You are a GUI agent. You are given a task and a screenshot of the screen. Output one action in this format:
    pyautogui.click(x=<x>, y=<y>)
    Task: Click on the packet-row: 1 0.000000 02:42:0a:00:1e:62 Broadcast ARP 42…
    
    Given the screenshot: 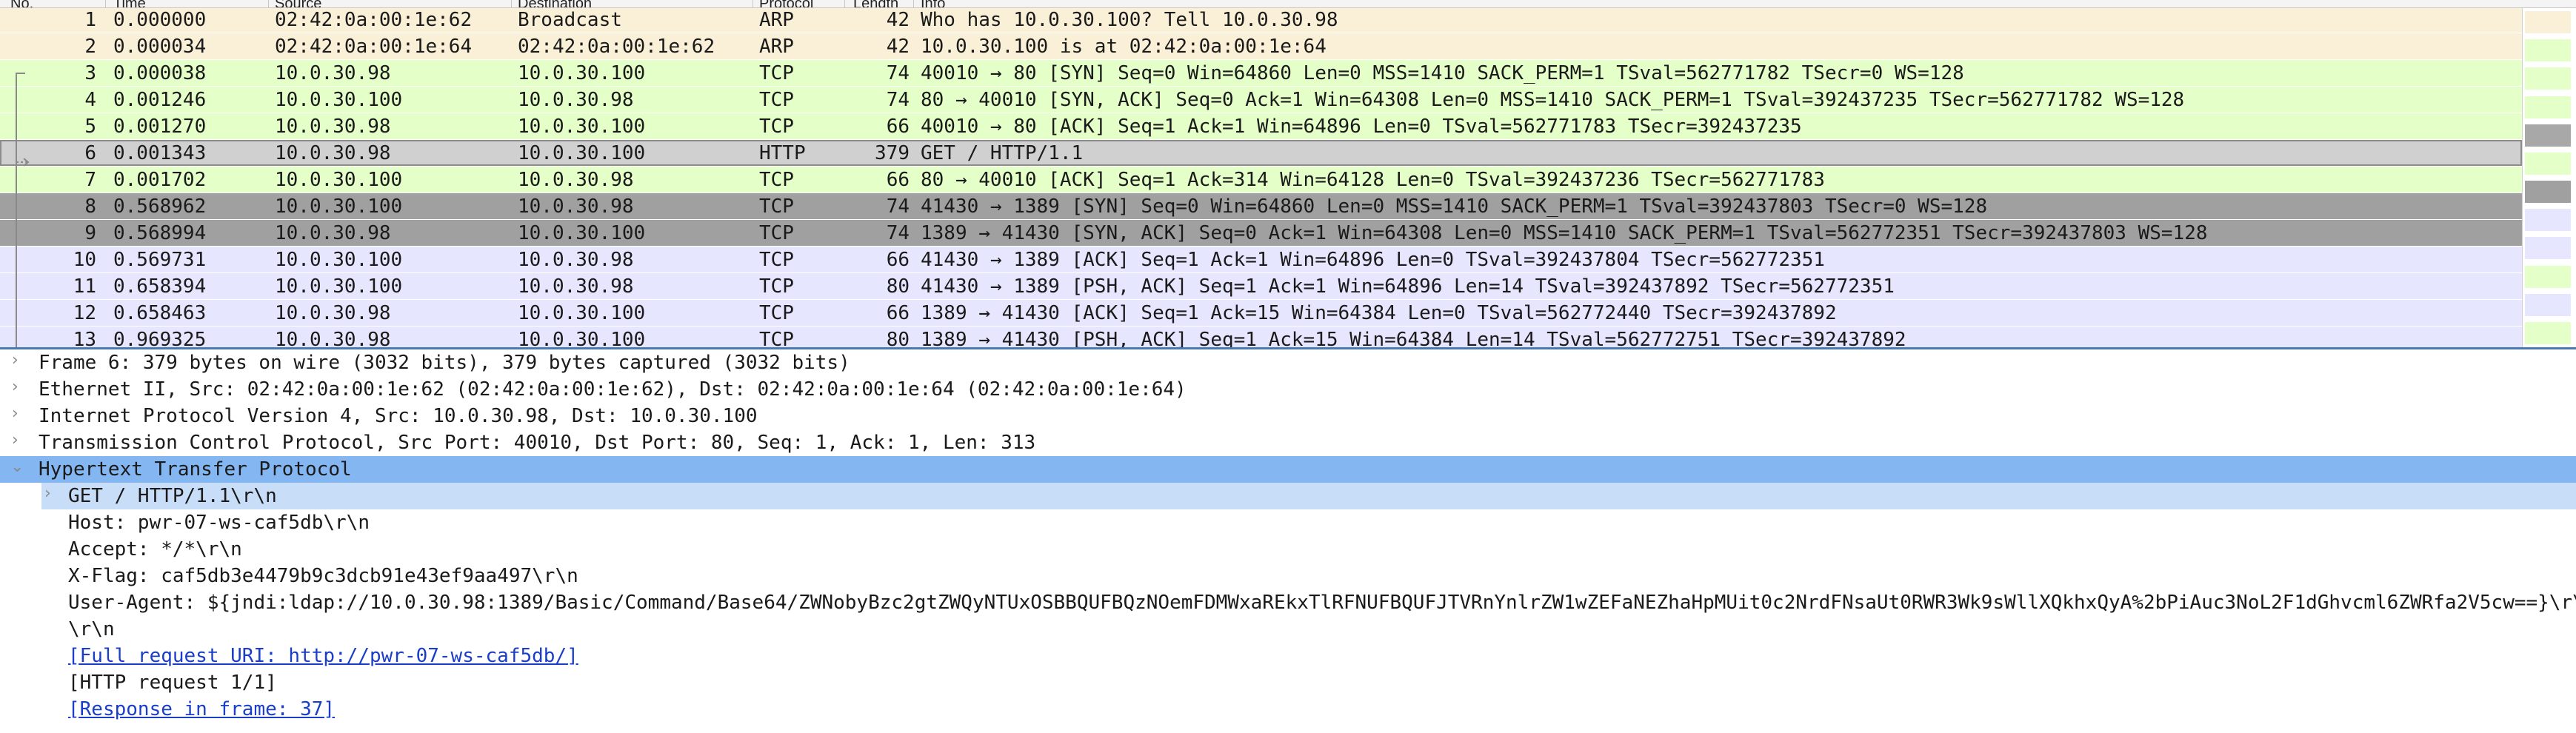 What is the action you would take?
    pyautogui.click(x=1261, y=20)
    